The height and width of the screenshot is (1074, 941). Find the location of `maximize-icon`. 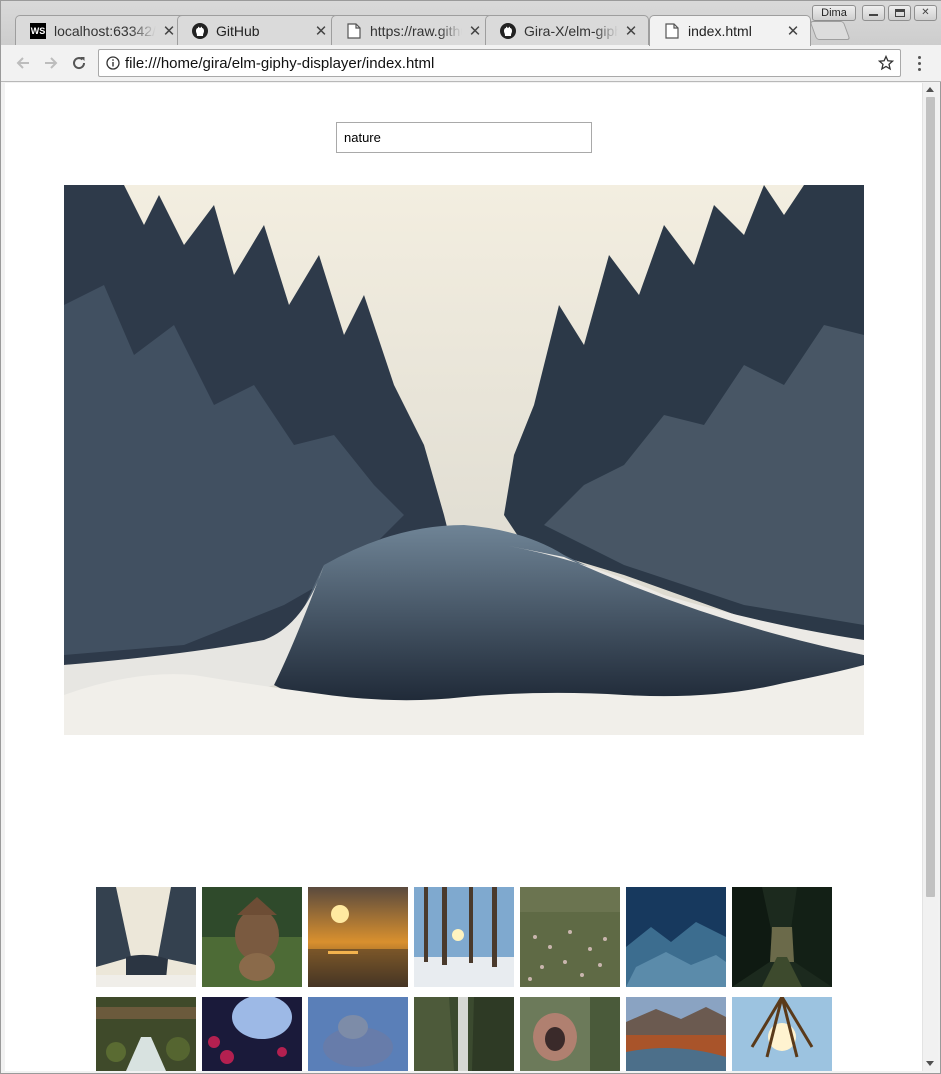

maximize-icon is located at coordinates (899, 13).